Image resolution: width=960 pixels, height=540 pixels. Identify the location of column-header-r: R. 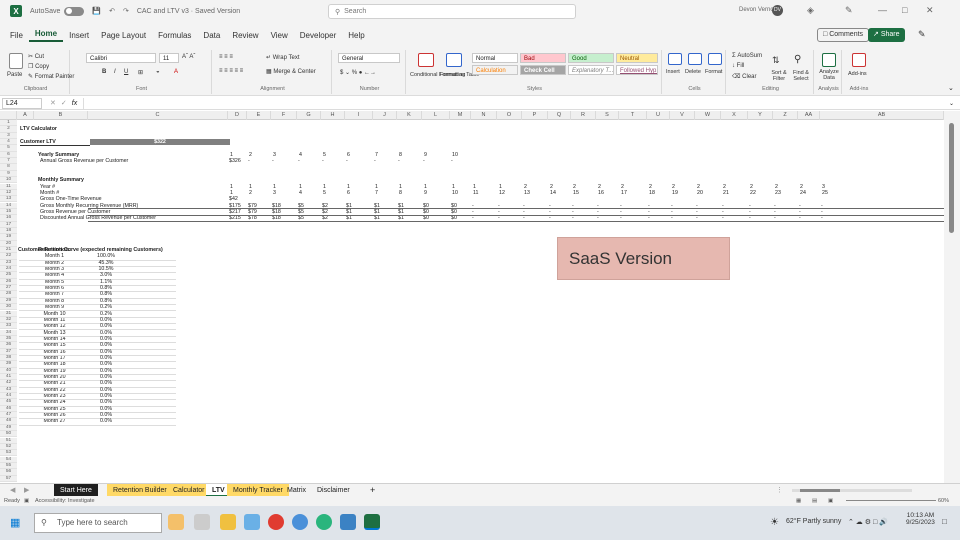
(583, 115).